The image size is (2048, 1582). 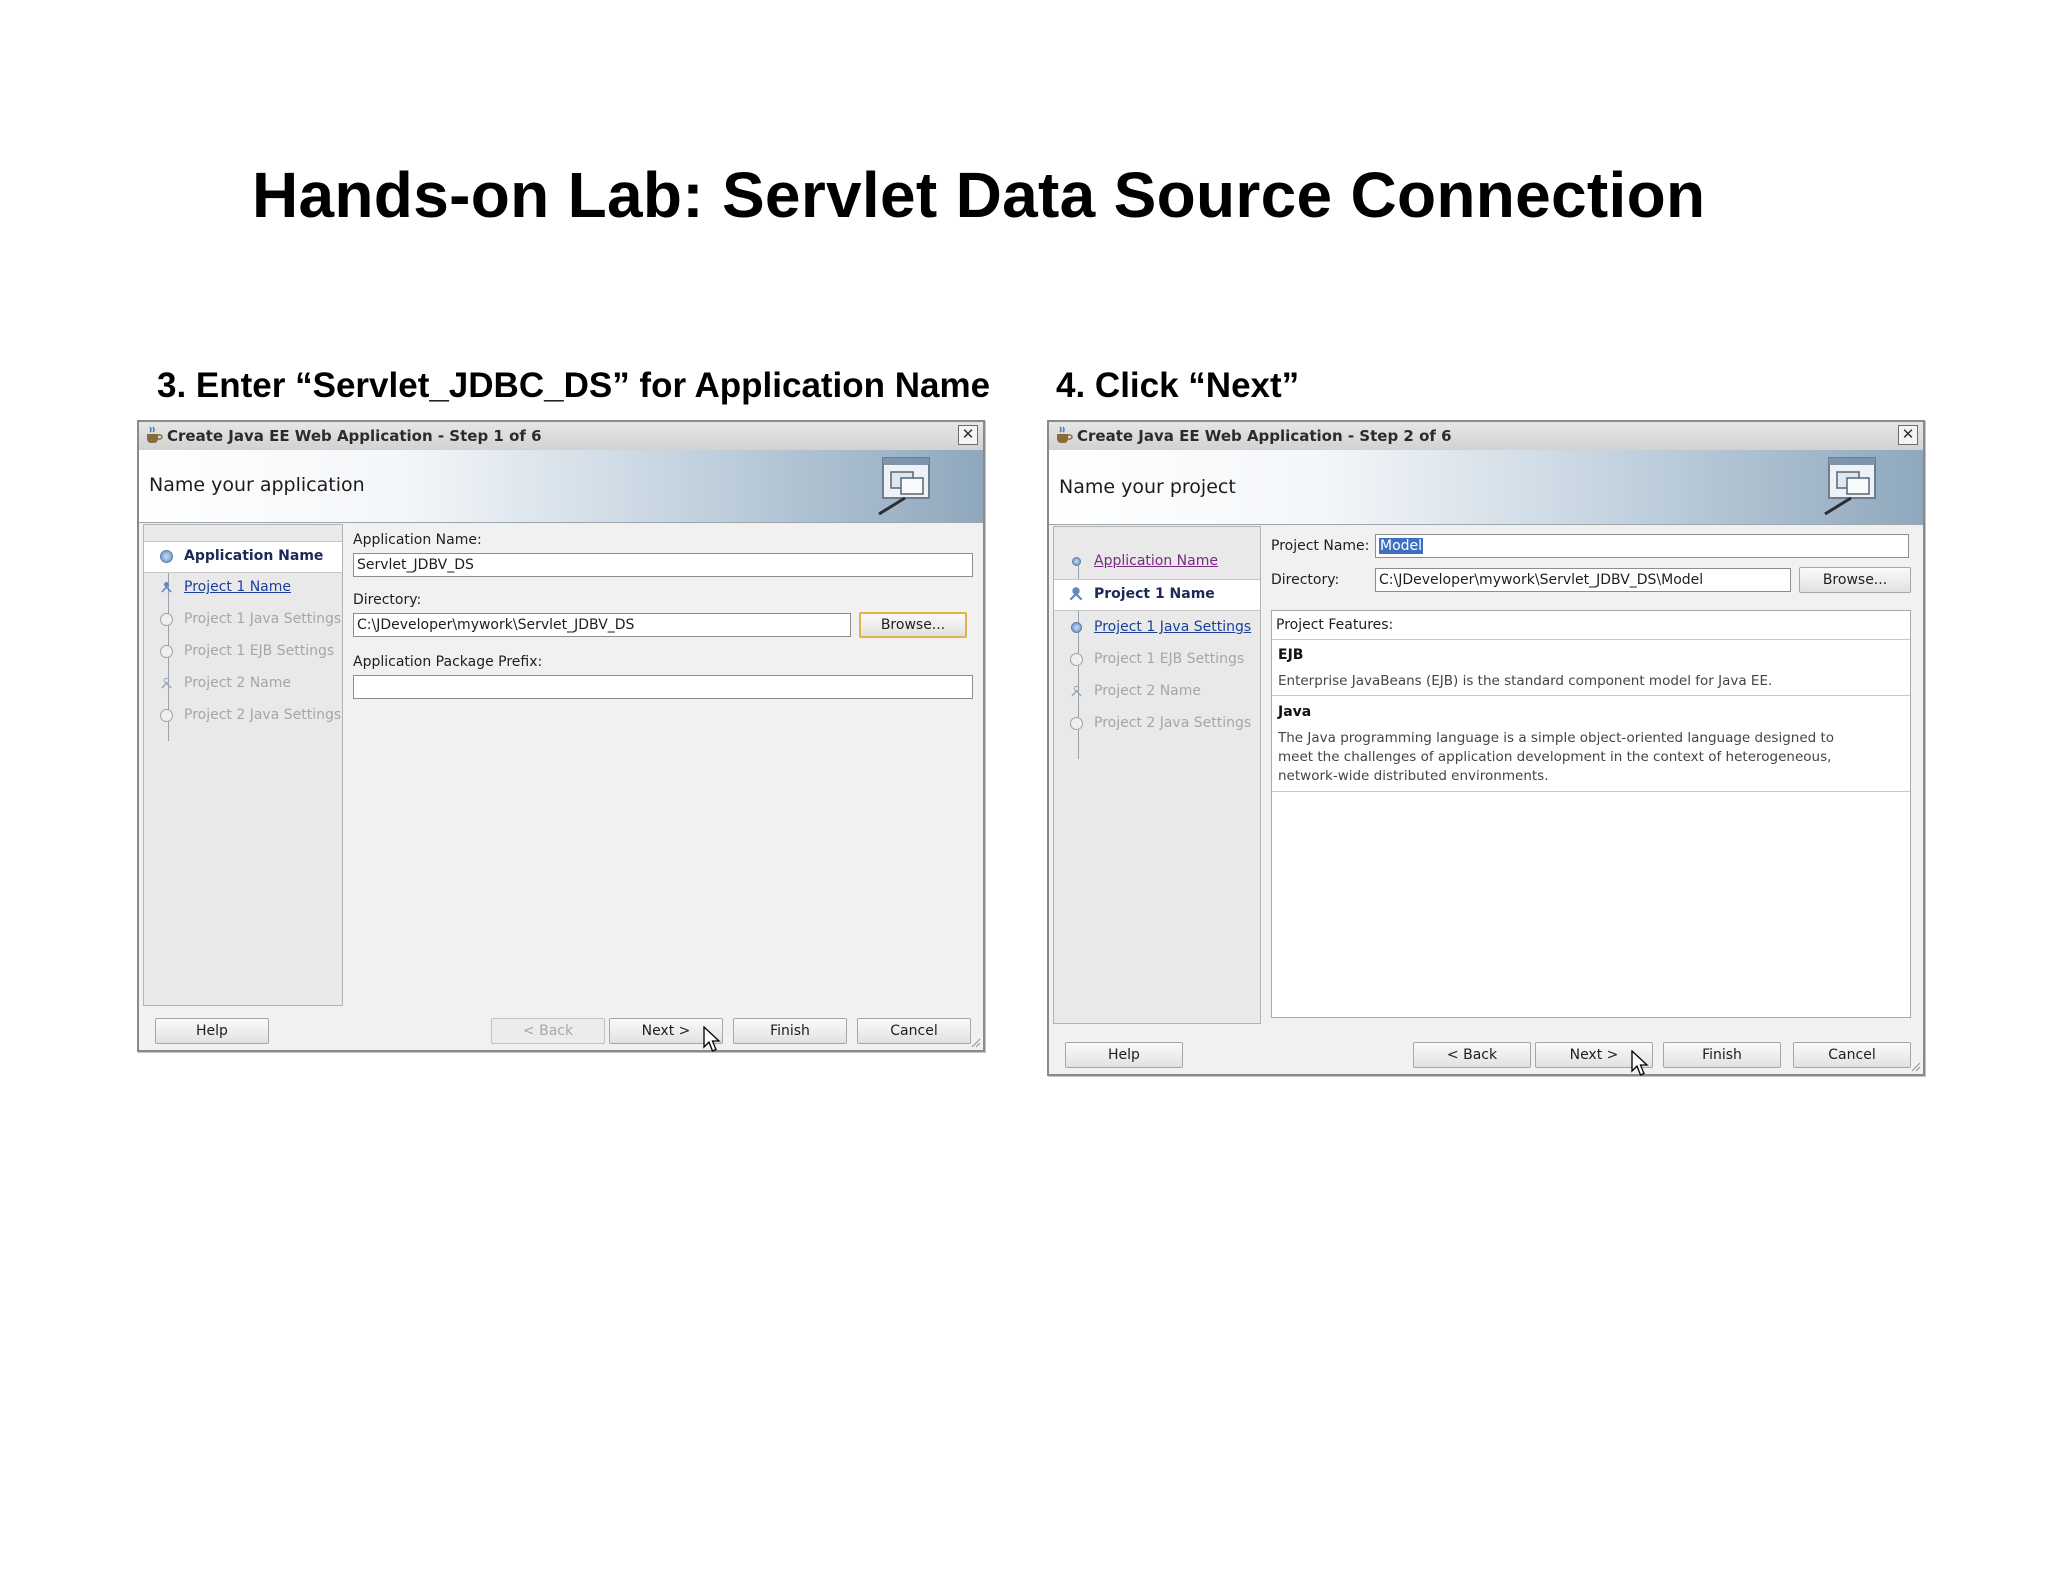 What do you see at coordinates (1401, 546) in the screenshot?
I see `selected-text: Model` at bounding box center [1401, 546].